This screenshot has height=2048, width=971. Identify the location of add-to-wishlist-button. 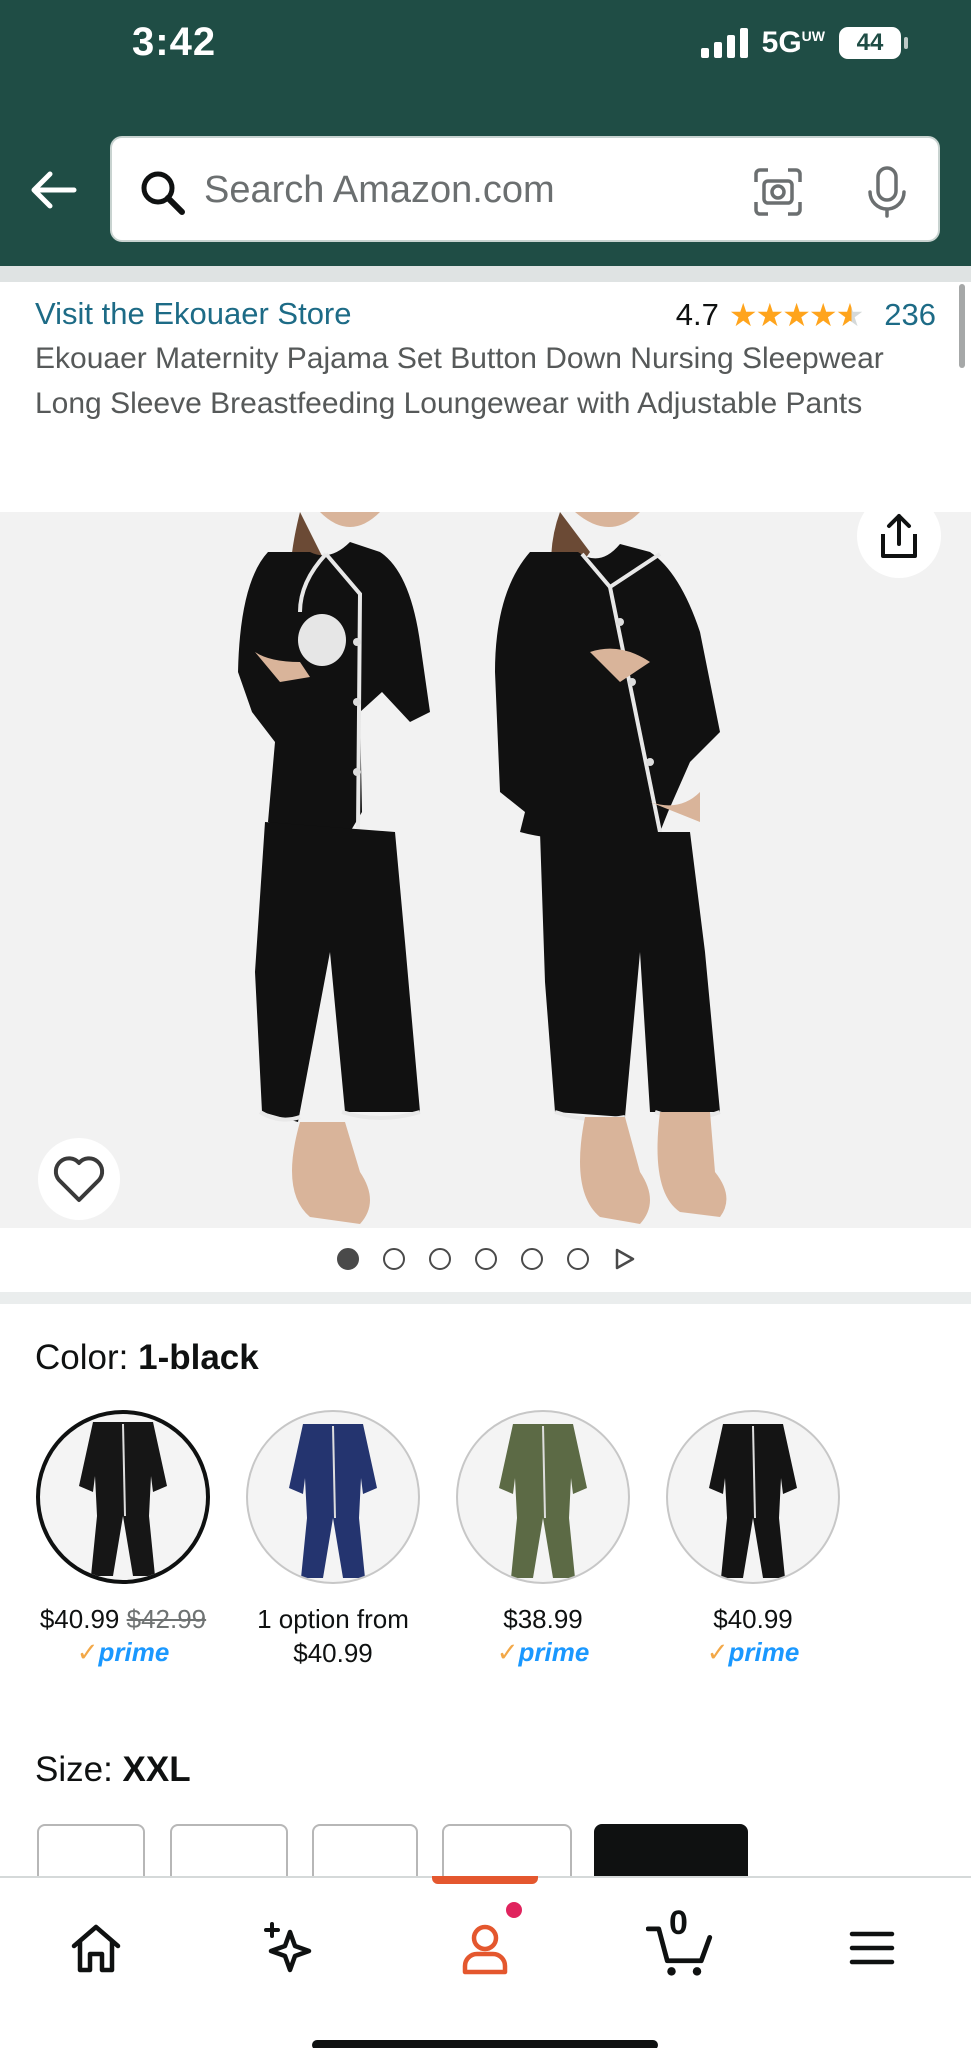
(79, 1179).